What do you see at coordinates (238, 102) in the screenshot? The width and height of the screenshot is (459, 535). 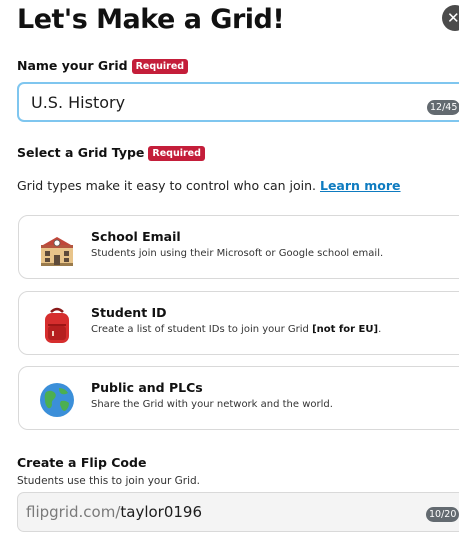 I see `grid-name-input: U.S. History 12/45` at bounding box center [238, 102].